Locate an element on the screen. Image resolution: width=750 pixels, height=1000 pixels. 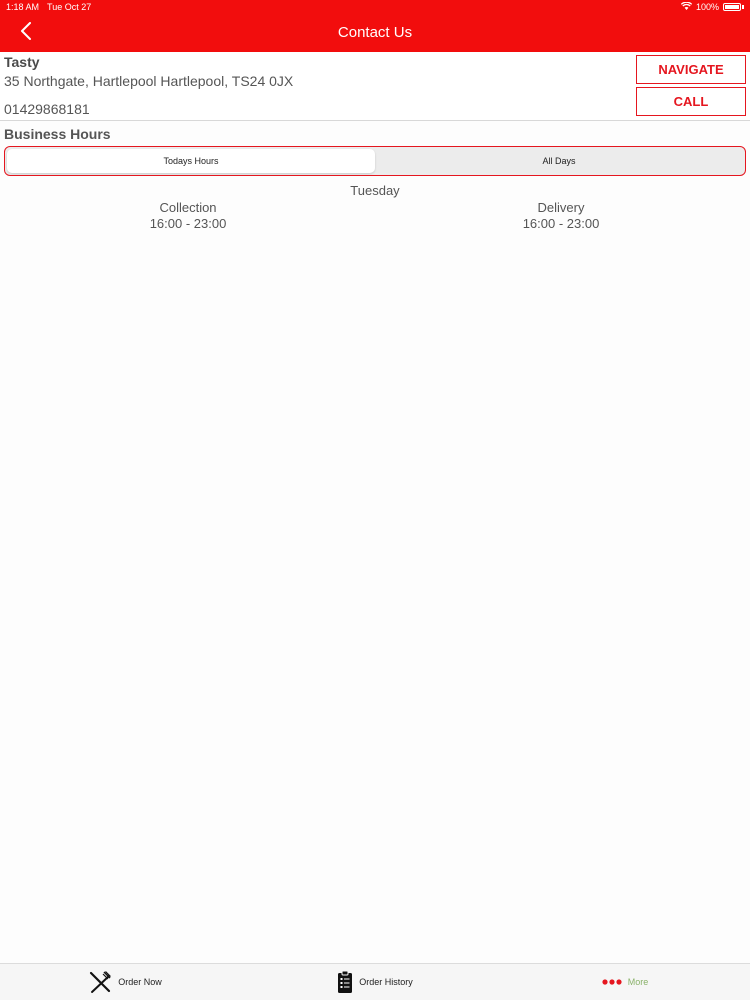
collection-hours: Collection 16:00 - 23:00 is located at coordinates (188, 216).